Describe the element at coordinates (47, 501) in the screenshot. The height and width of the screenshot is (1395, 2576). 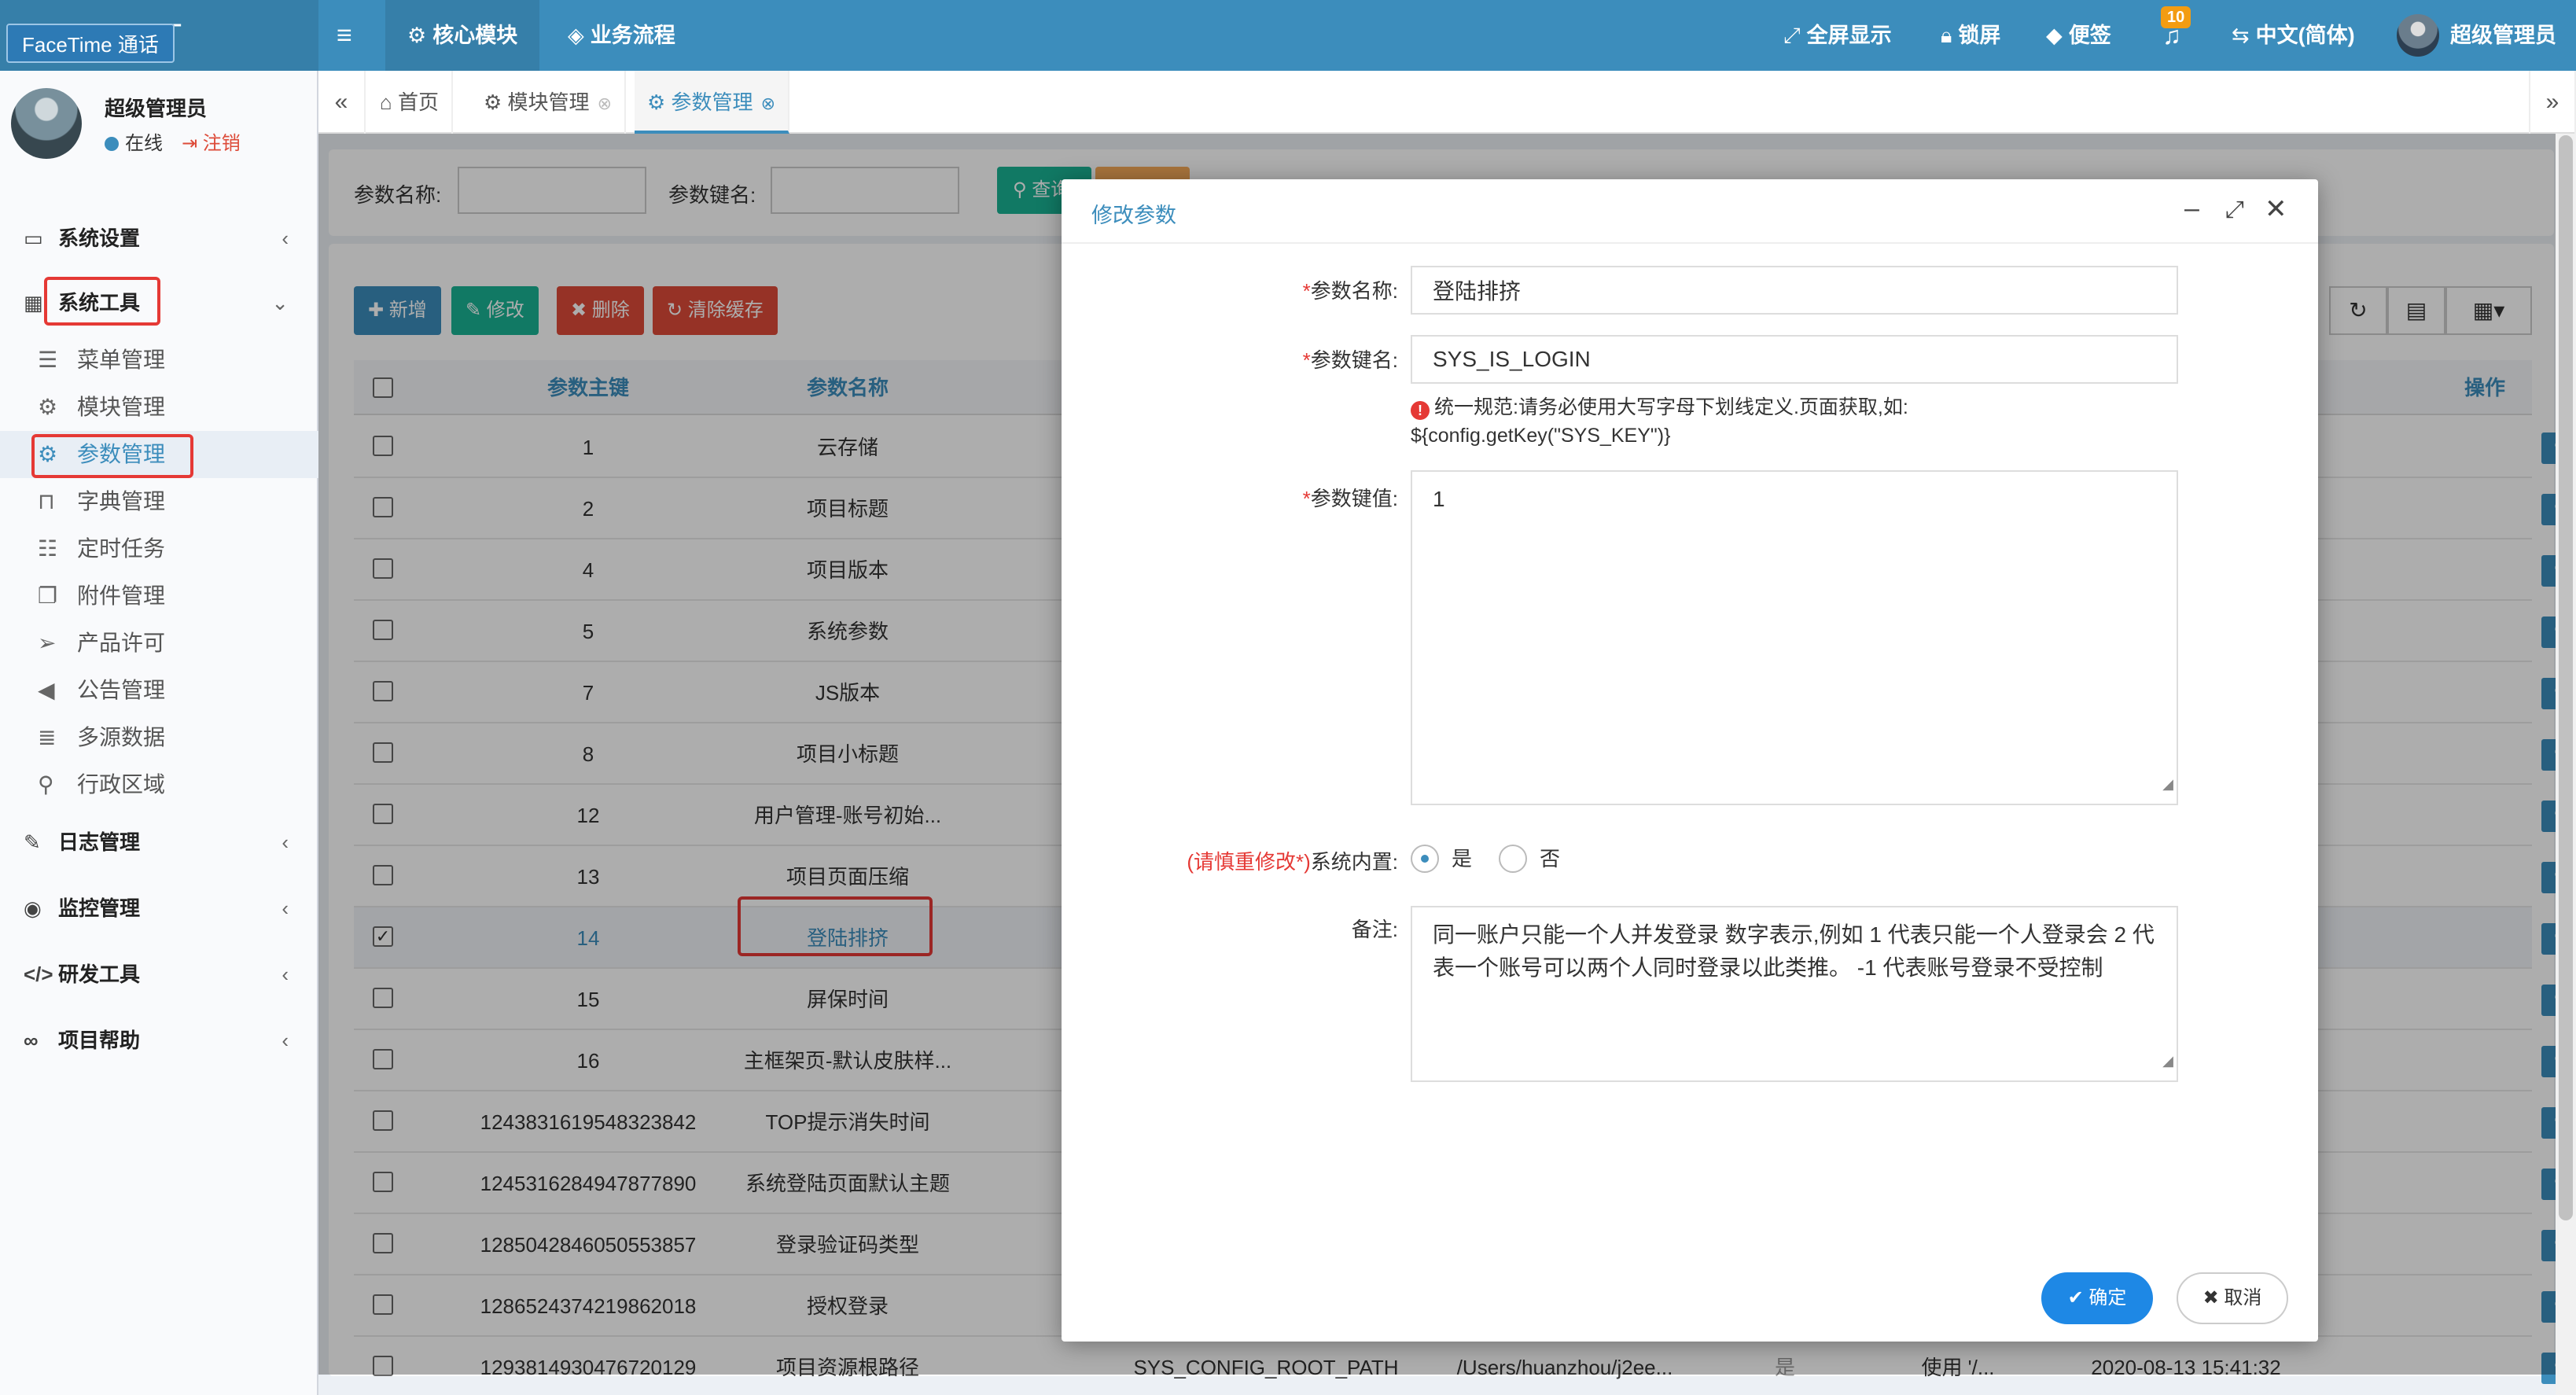
I see `bookmark-icon: ⊓` at that location.